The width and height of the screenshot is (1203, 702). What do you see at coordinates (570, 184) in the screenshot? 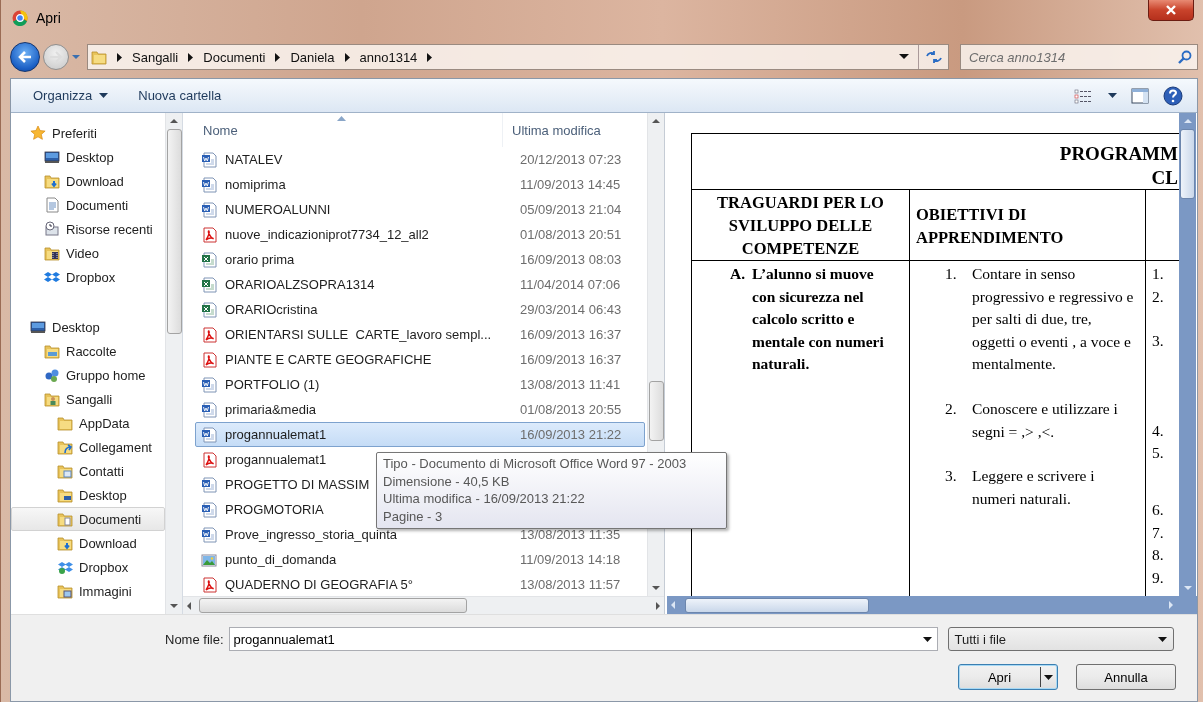
I see `modified-date: 11/09/2013 14:45` at bounding box center [570, 184].